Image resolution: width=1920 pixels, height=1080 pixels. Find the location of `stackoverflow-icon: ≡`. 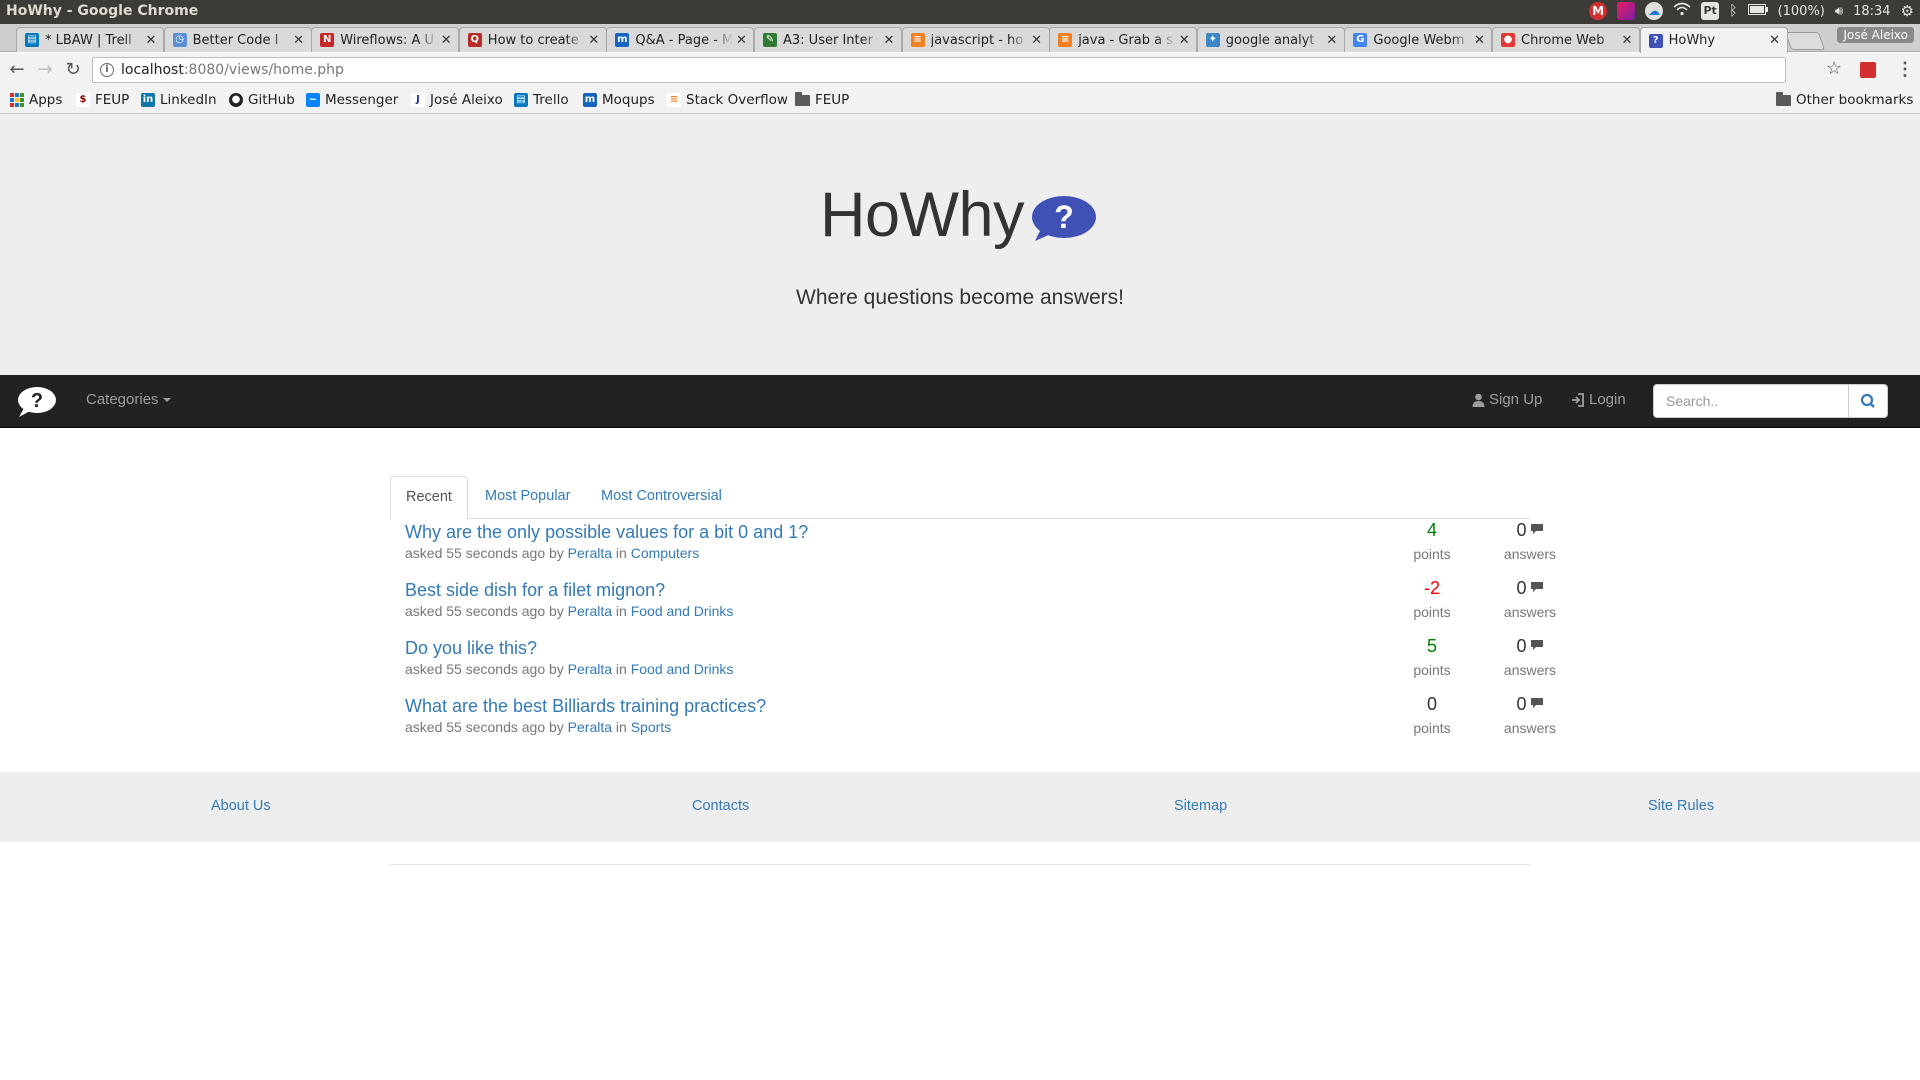

stackoverflow-icon: ≡ is located at coordinates (674, 100).